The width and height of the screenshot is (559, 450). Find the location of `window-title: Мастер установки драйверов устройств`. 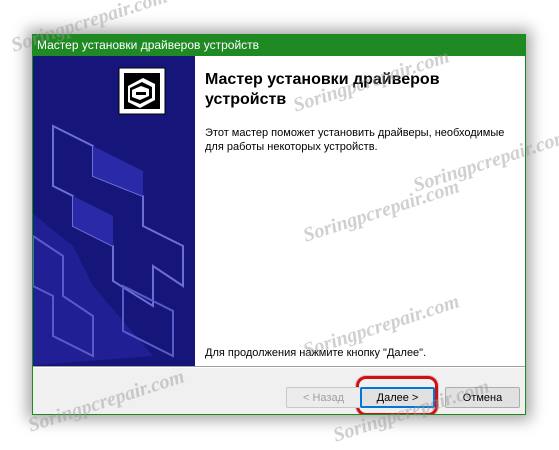

window-title: Мастер установки драйверов устройств is located at coordinates (148, 45).